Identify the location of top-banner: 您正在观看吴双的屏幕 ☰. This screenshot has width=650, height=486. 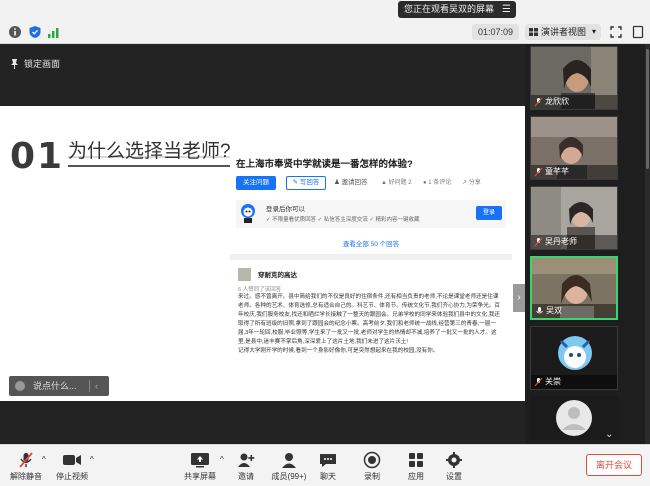
(325, 10).